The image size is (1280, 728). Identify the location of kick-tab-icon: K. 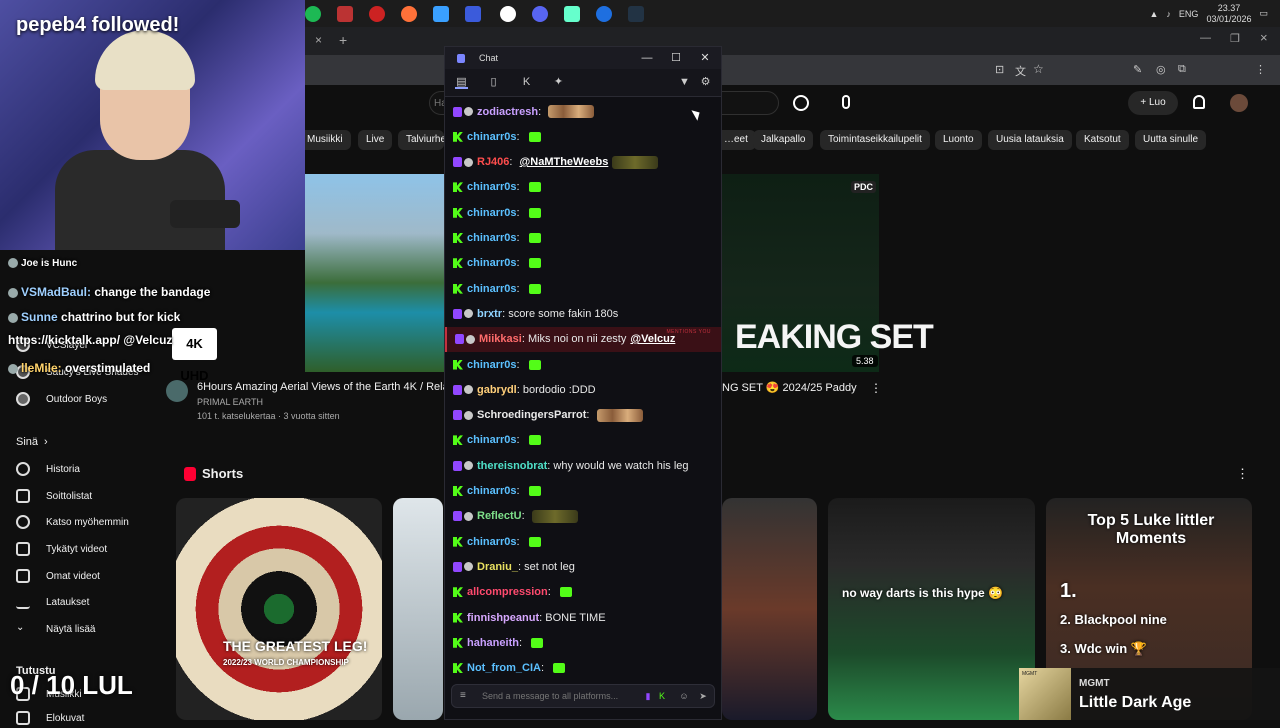
(526, 82).